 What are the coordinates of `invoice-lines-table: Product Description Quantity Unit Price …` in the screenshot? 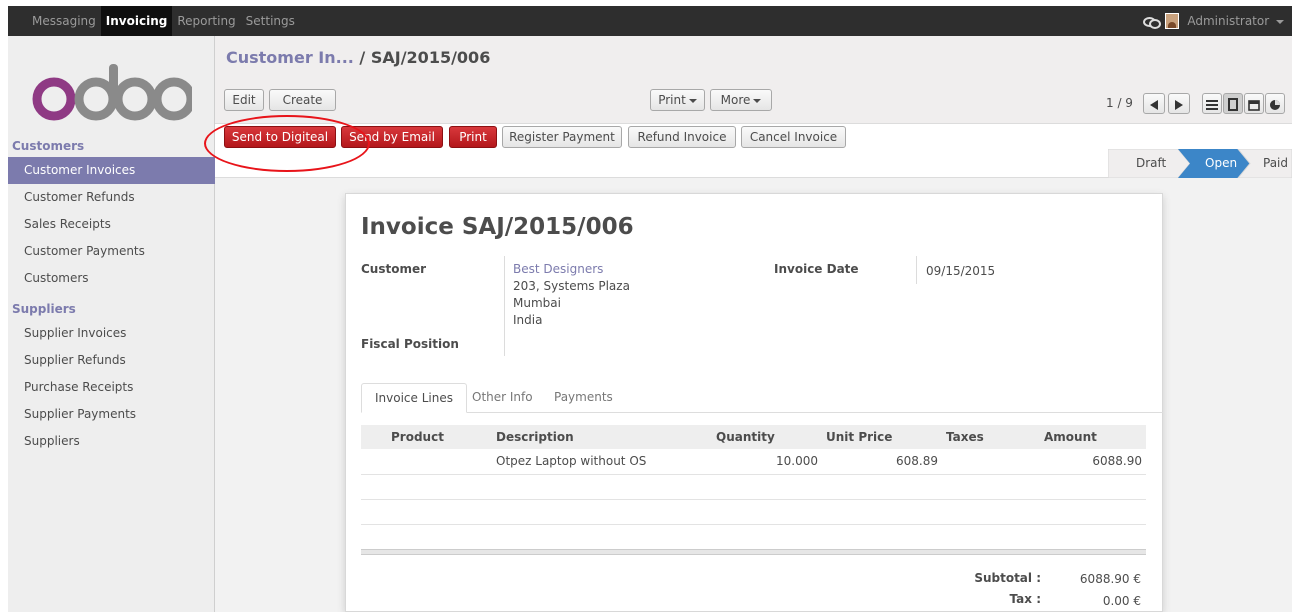 It's located at (753, 487).